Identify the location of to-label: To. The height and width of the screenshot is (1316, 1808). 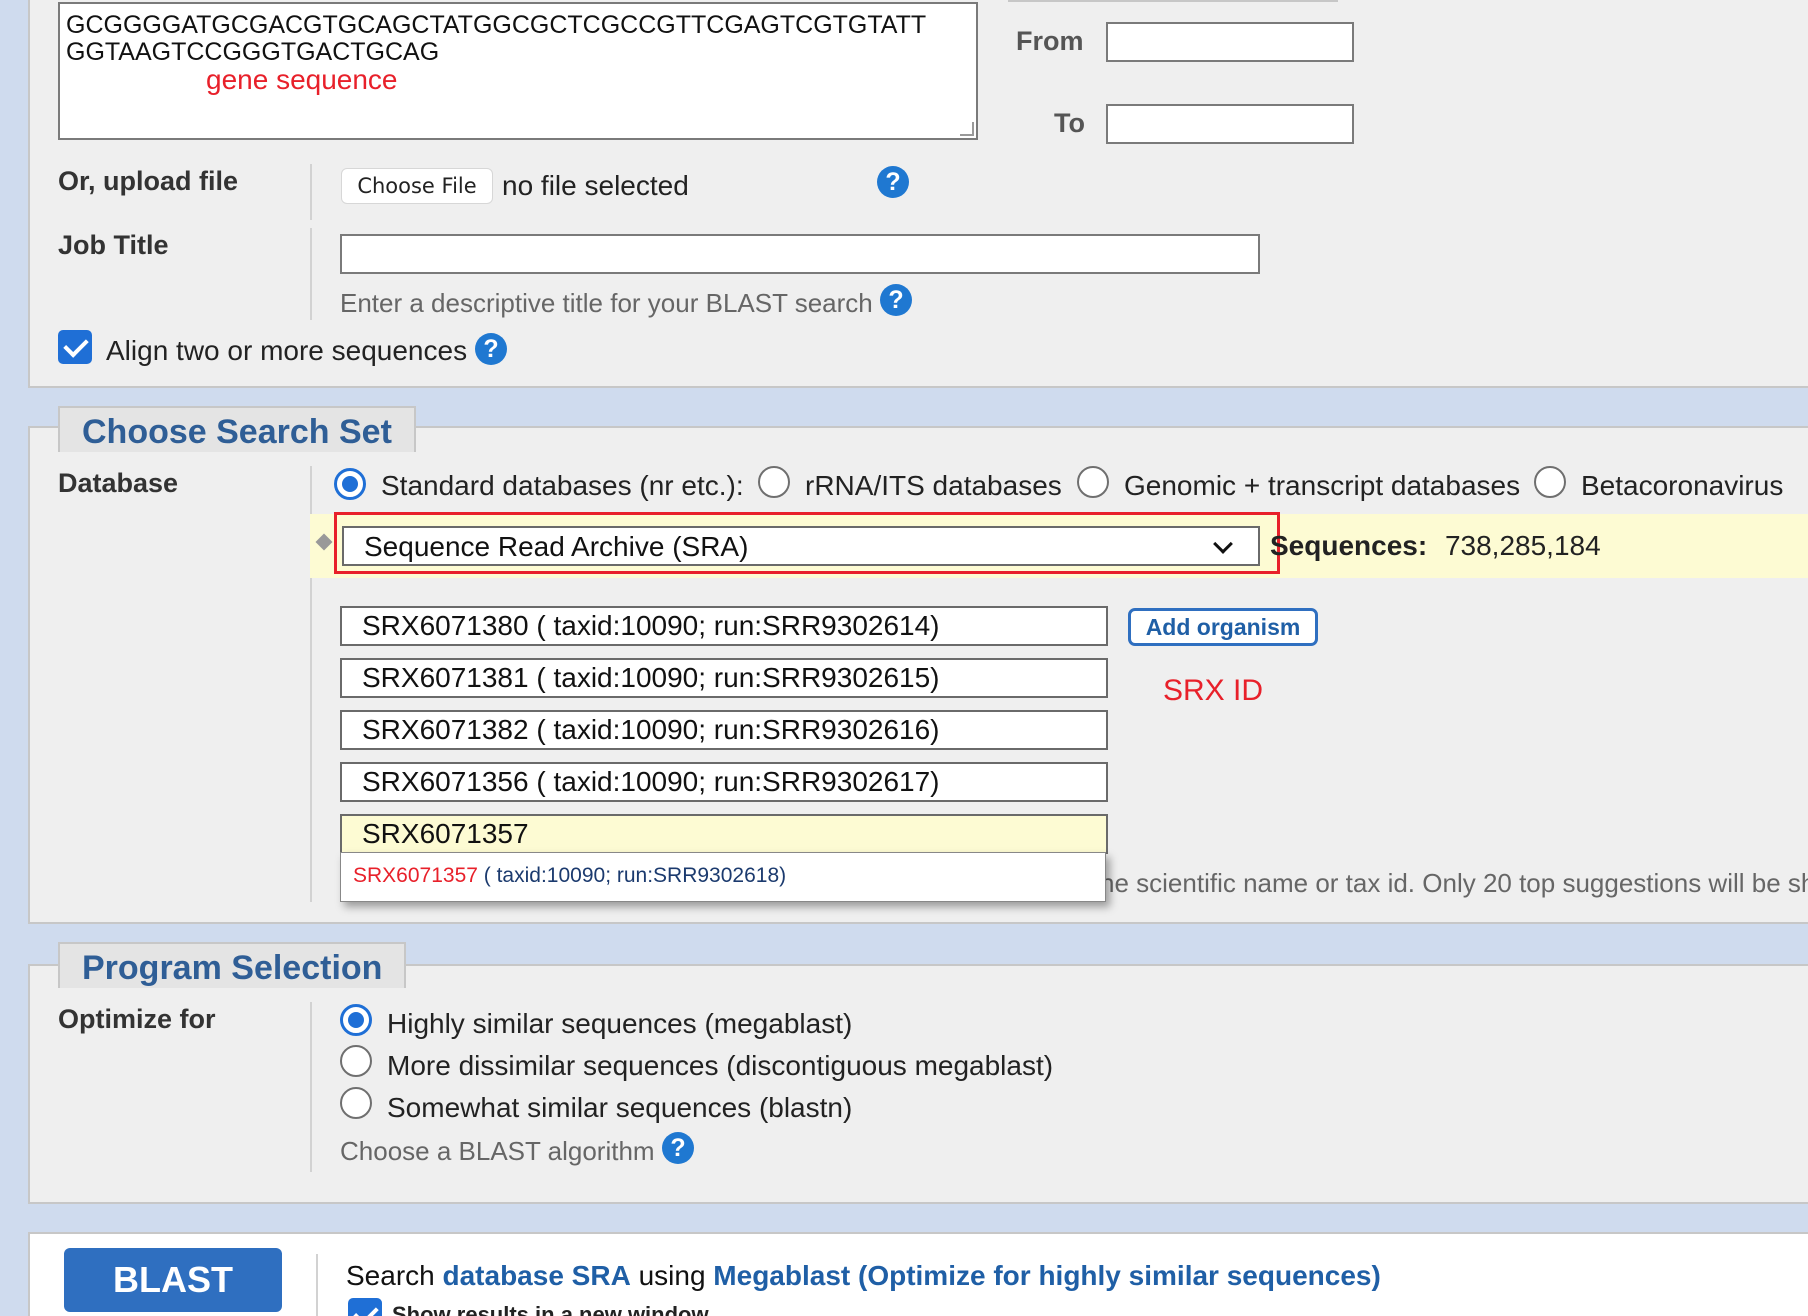
(1069, 123).